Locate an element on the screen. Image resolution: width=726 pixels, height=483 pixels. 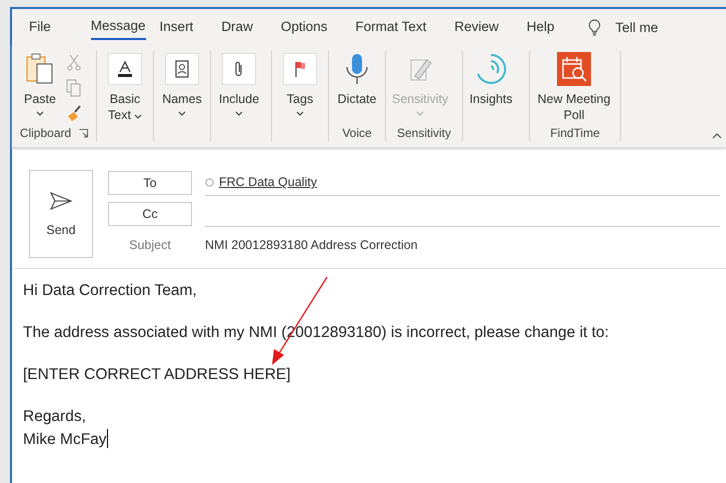
ribbon-tab: Review is located at coordinates (483, 27).